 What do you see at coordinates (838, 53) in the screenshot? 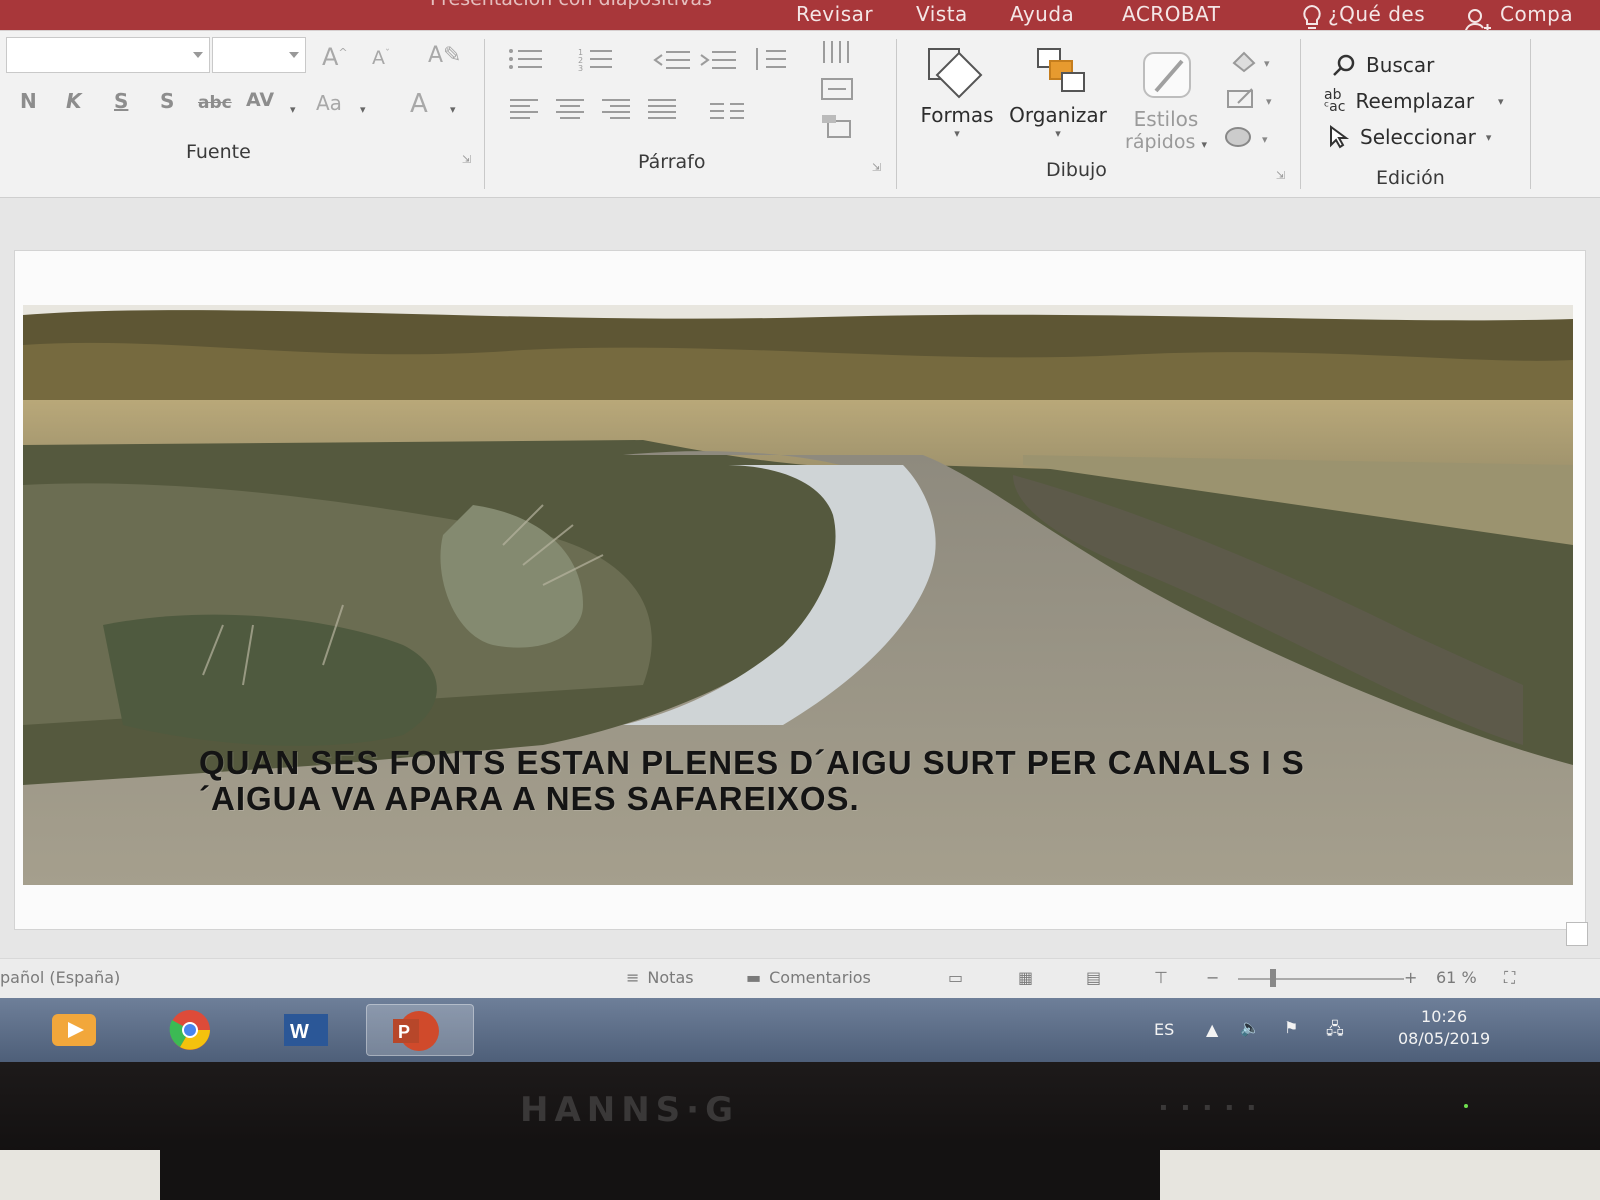
I see `text-direction-icon` at bounding box center [838, 53].